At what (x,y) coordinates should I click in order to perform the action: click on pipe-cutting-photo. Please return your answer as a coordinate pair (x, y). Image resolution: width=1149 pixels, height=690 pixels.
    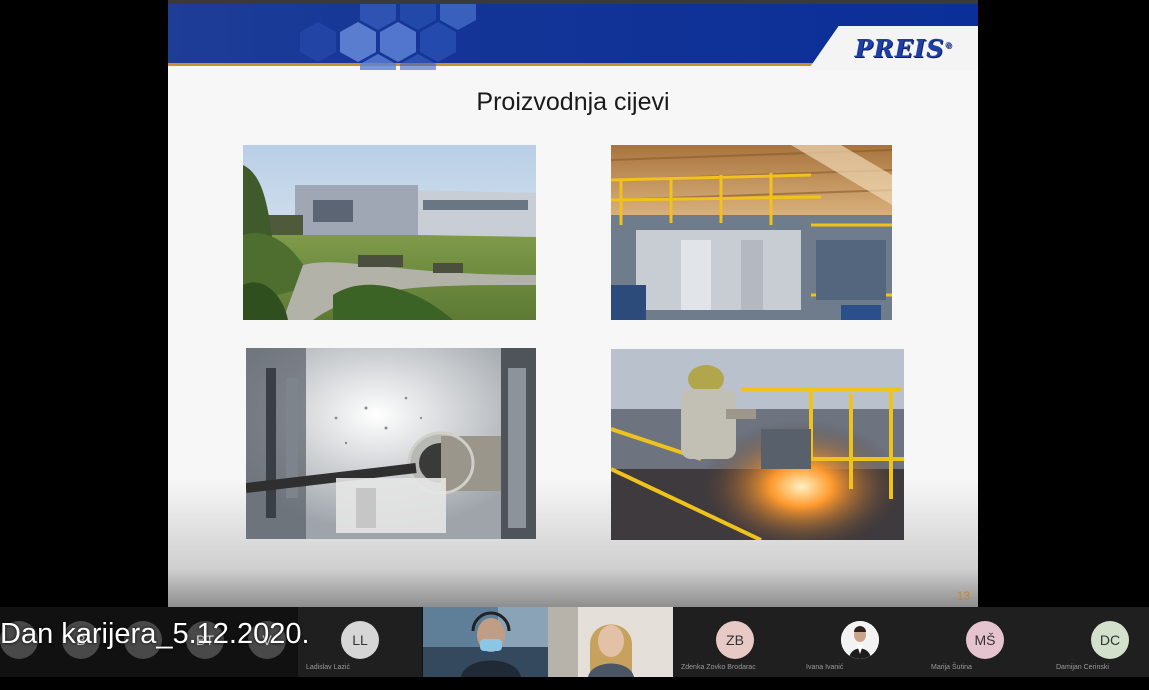
    Looking at the image, I should click on (391, 443).